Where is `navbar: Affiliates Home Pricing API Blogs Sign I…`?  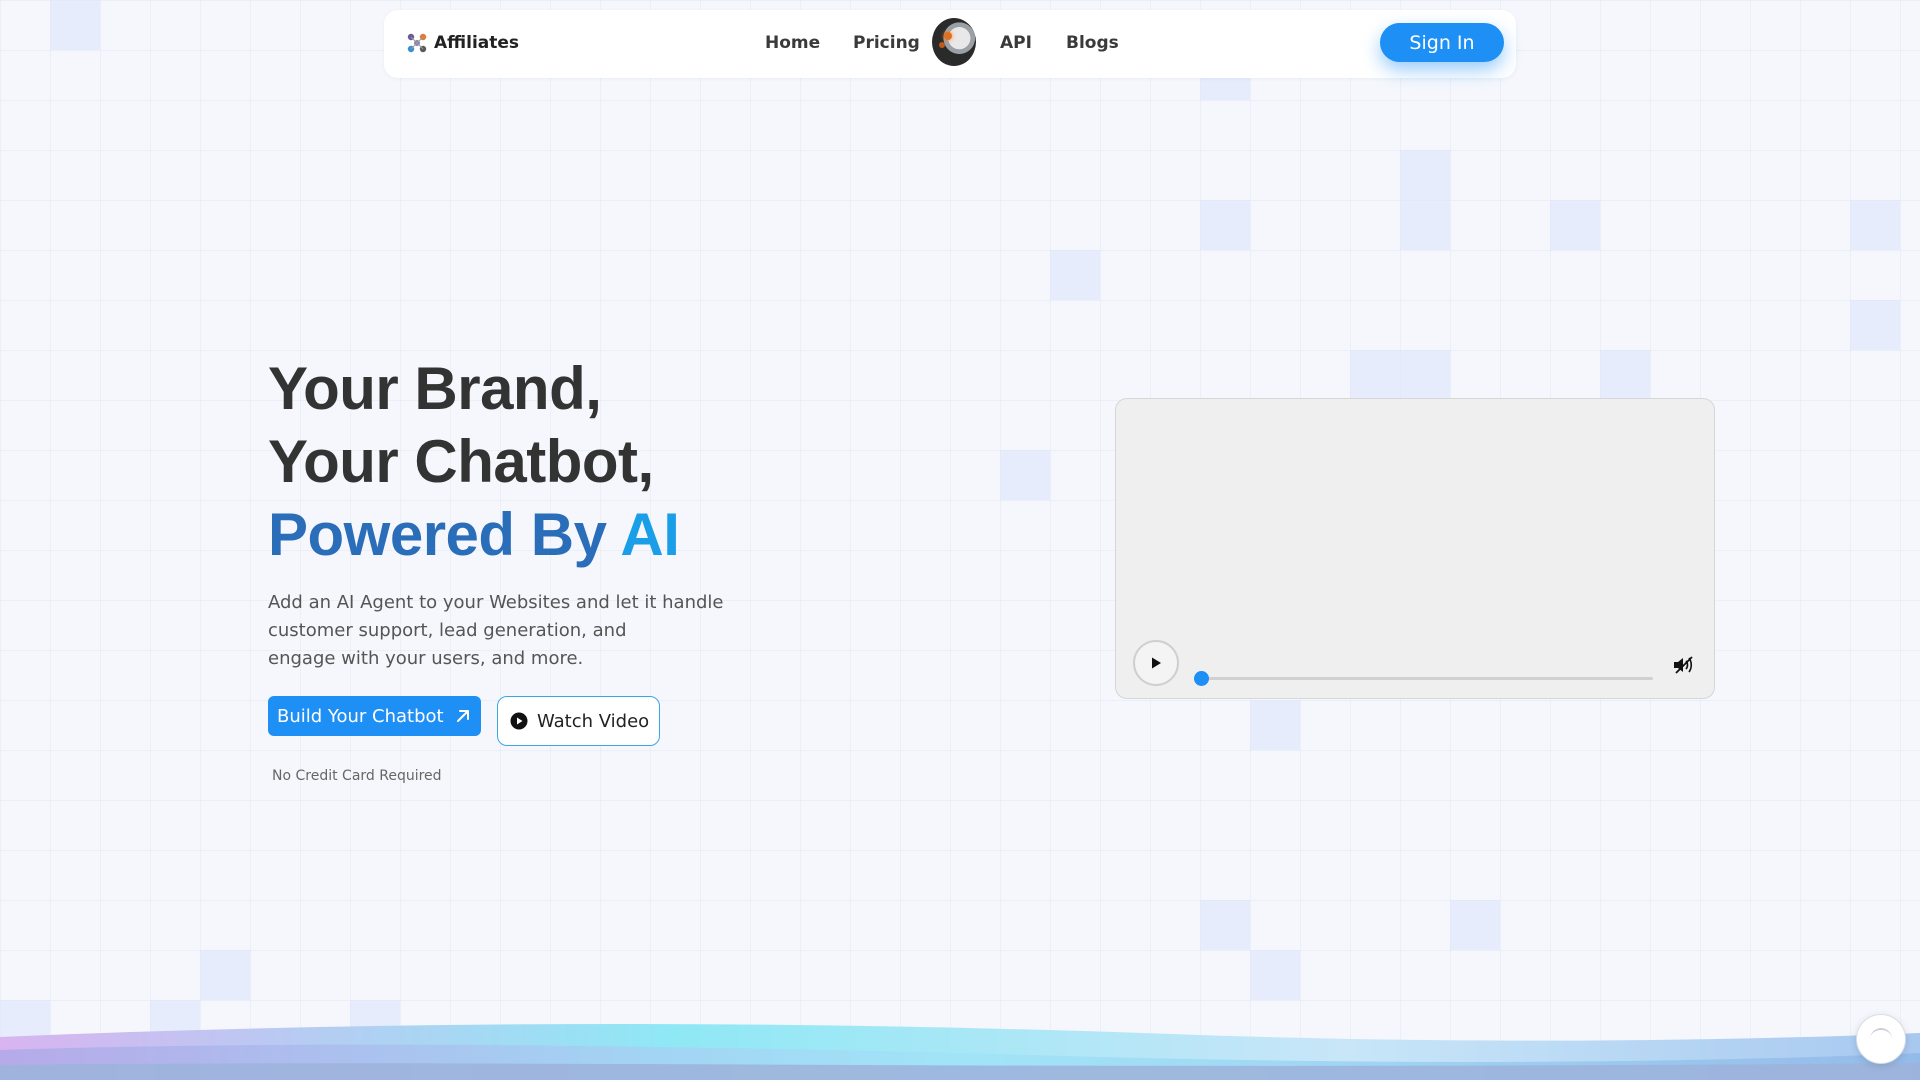
navbar: Affiliates Home Pricing API Blogs Sign I… is located at coordinates (950, 44).